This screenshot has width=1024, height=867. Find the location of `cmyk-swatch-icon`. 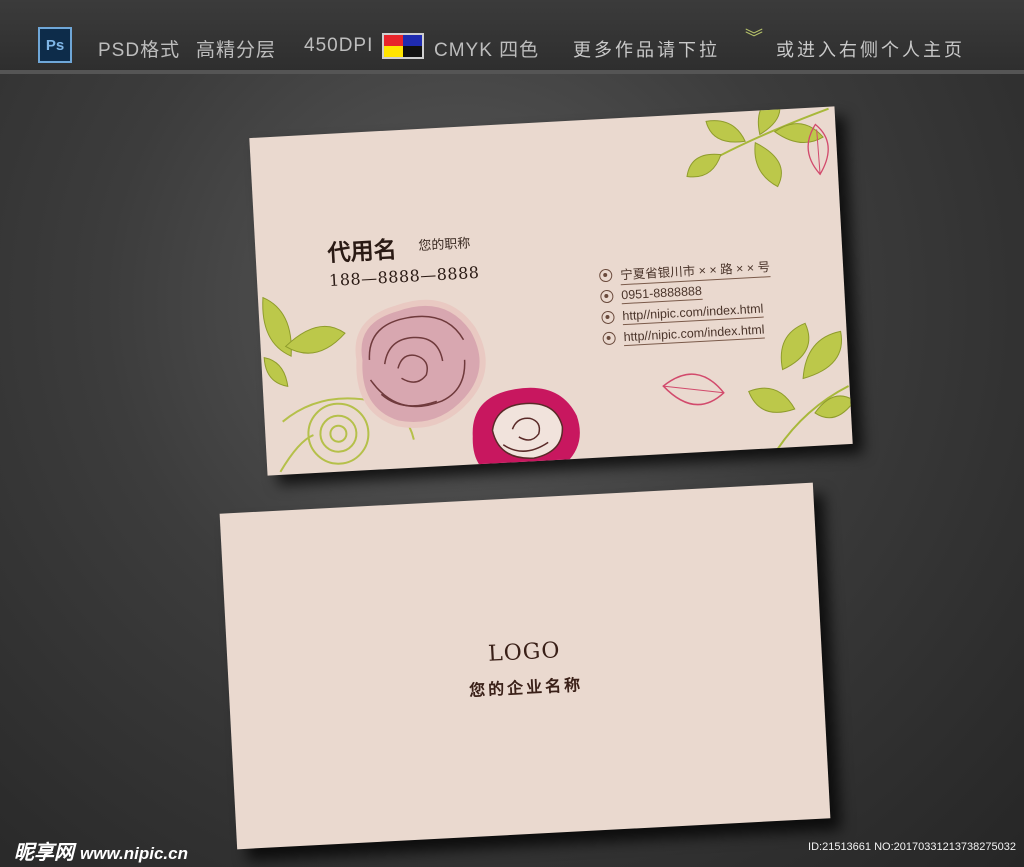

cmyk-swatch-icon is located at coordinates (403, 46).